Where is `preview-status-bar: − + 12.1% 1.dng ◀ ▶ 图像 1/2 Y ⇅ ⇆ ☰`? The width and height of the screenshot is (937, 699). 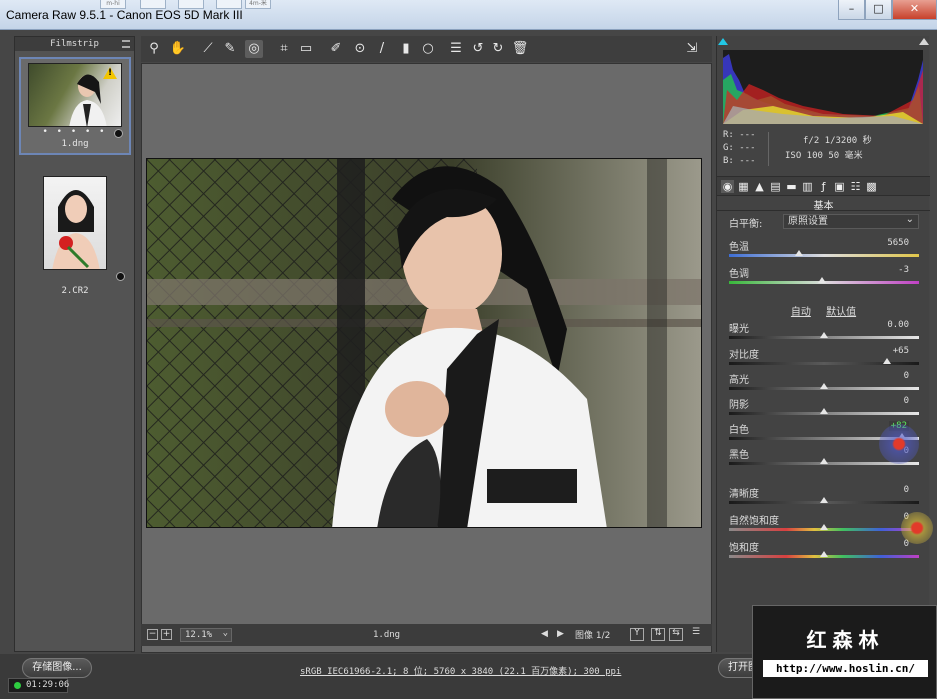 preview-status-bar: − + 12.1% 1.dng ◀ ▶ 图像 1/2 Y ⇅ ⇆ ☰ is located at coordinates (426, 635).